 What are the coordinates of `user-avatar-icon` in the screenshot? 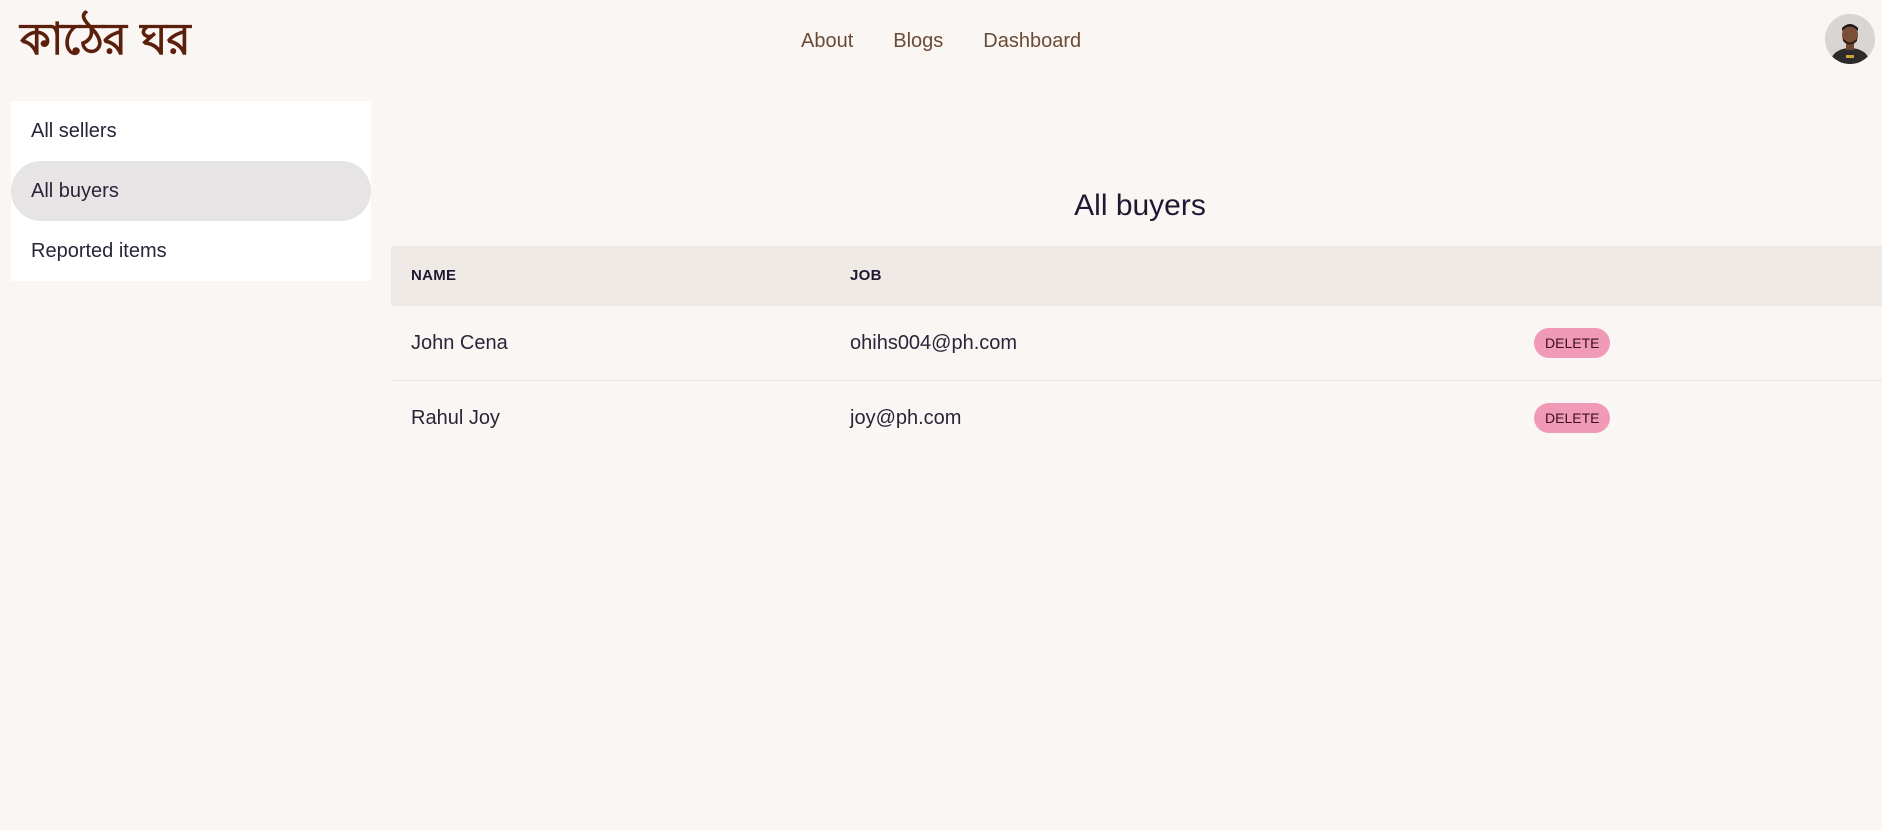 It's located at (1850, 39).